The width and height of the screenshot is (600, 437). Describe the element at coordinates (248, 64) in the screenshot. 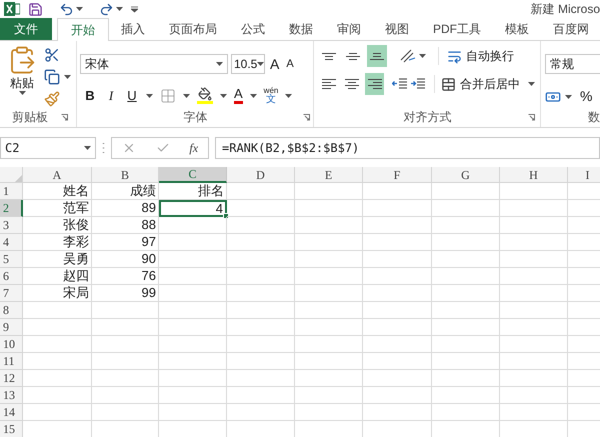

I see `font-size-dropdown: 10.5` at that location.